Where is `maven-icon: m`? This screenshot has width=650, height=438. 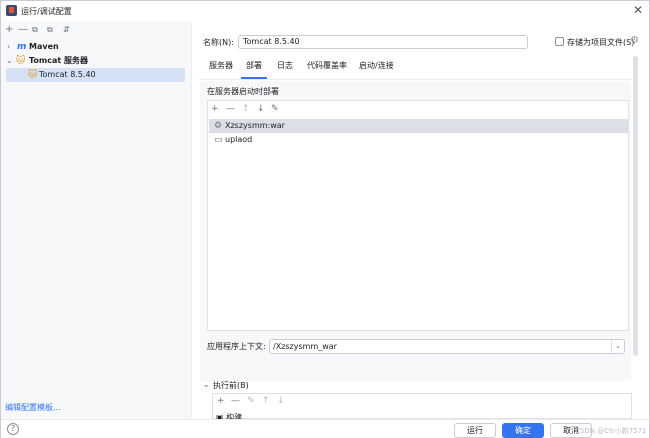
maven-icon: m is located at coordinates (22, 47).